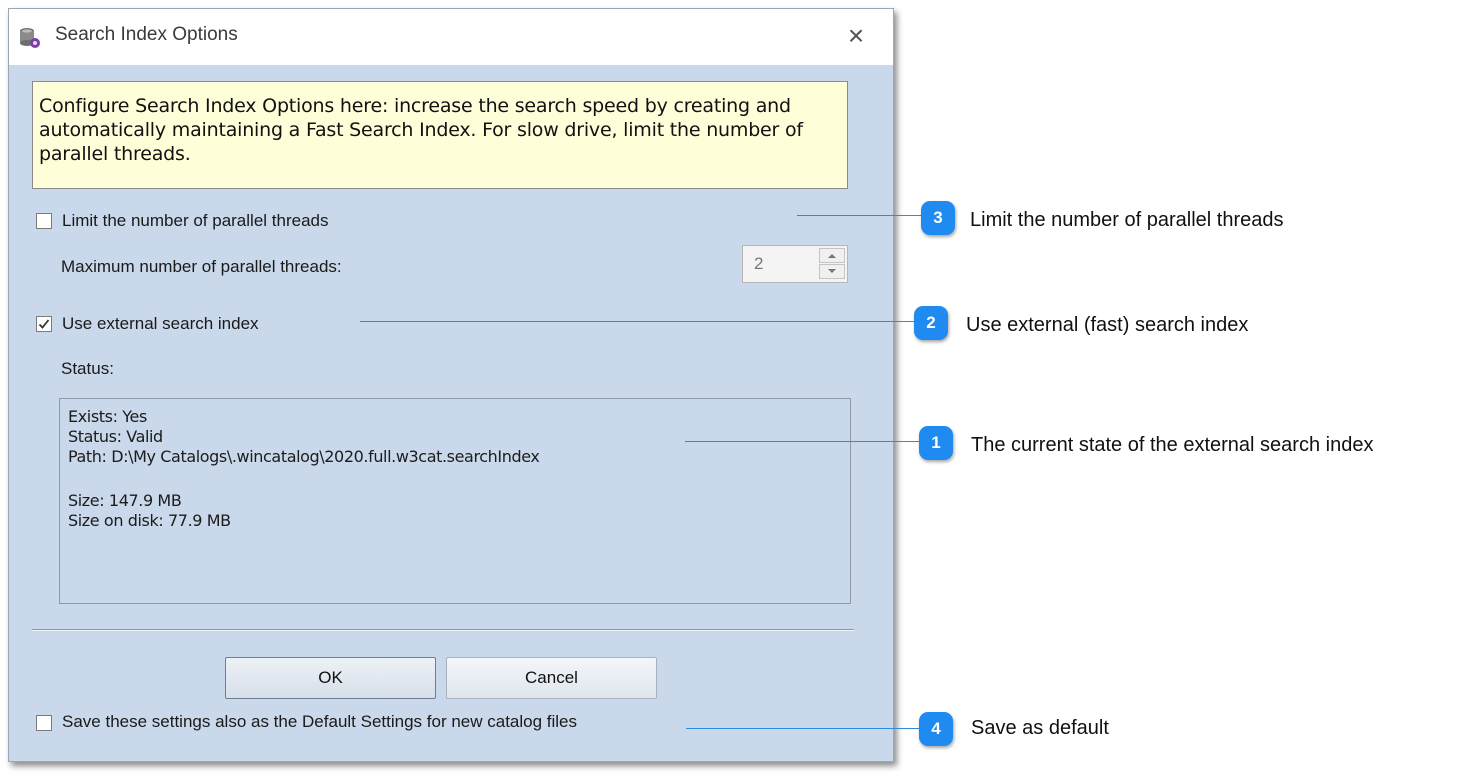 Image resolution: width=1461 pixels, height=780 pixels. Describe the element at coordinates (115, 436) in the screenshot. I see `status-valid: Status: Valid` at that location.